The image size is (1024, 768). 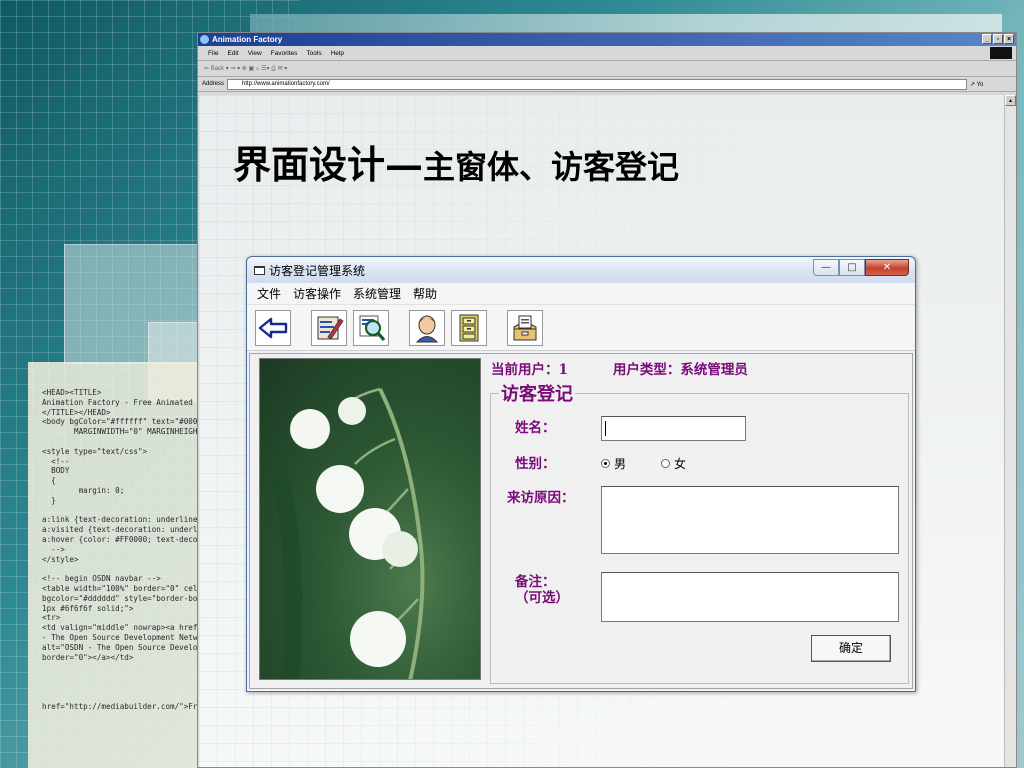 I want to click on register-visitor-button, so click(x=329, y=327).